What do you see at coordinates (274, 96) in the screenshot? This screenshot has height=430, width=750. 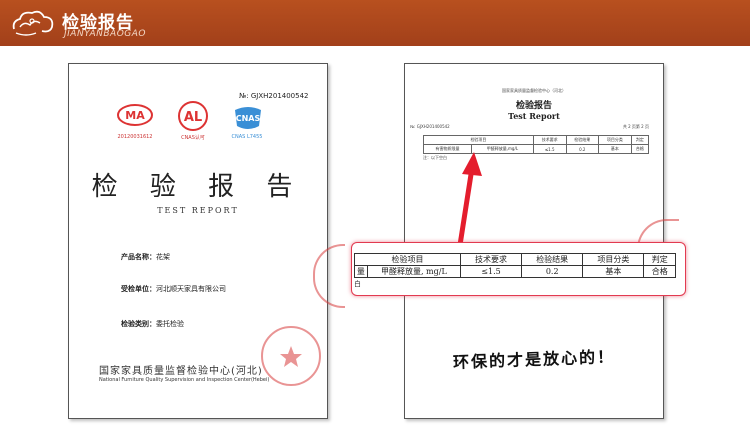 I see `certificate-number: №: GJXH201400542` at bounding box center [274, 96].